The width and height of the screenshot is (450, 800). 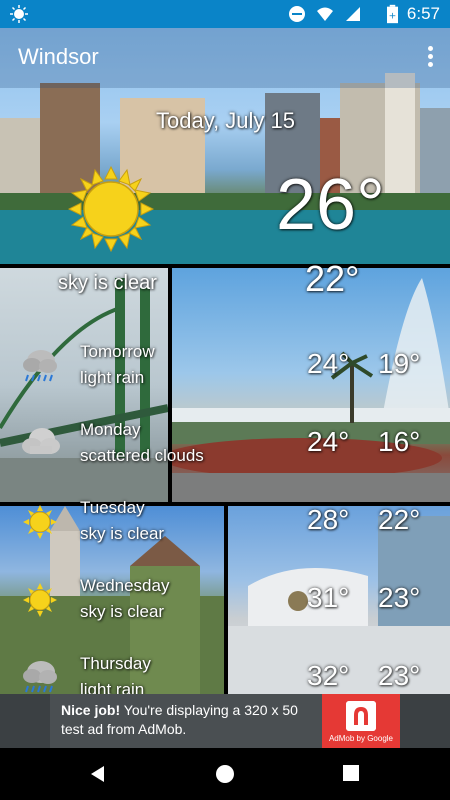 What do you see at coordinates (351, 773) in the screenshot?
I see `recents-icon` at bounding box center [351, 773].